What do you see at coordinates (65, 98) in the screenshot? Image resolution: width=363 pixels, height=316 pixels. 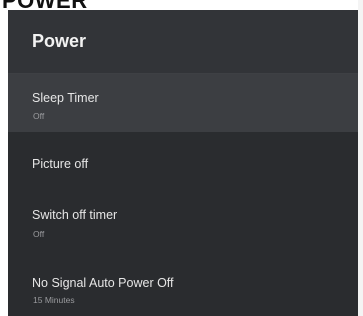 I see `menu-item-label: Sleep Timer` at bounding box center [65, 98].